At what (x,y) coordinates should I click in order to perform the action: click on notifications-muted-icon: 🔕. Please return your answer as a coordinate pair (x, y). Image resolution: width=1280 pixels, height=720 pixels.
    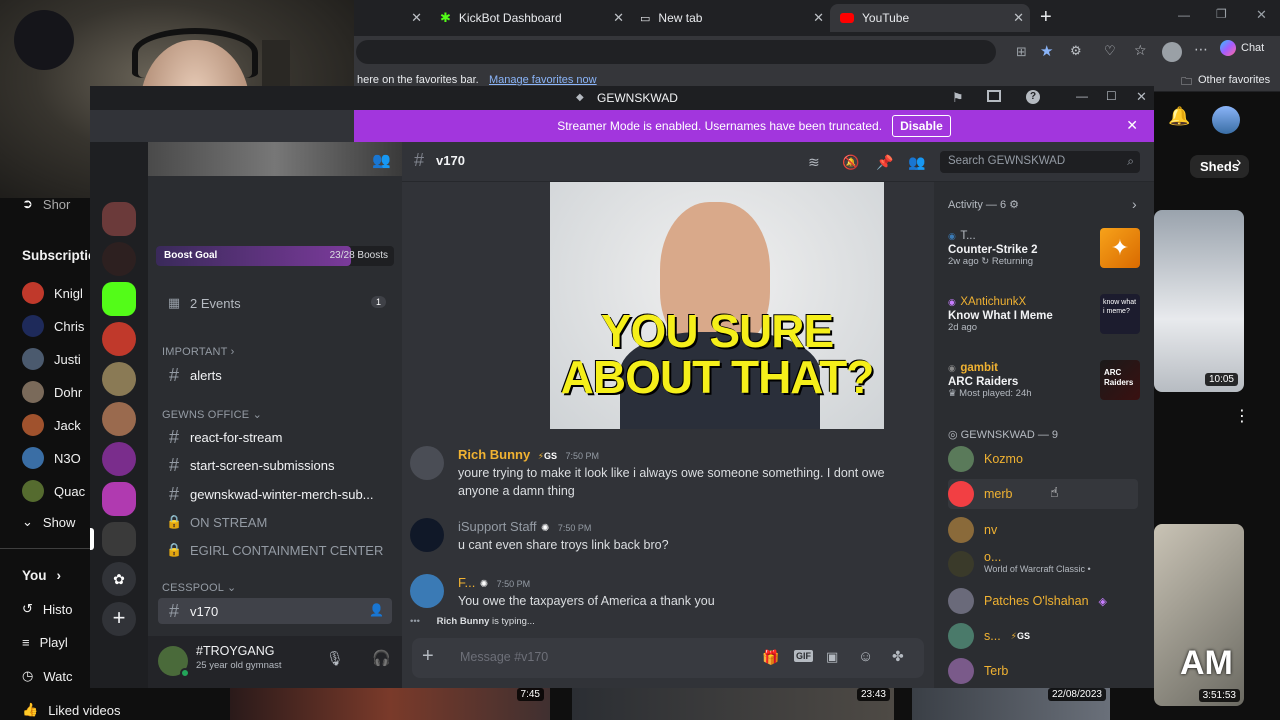
    Looking at the image, I should click on (850, 162).